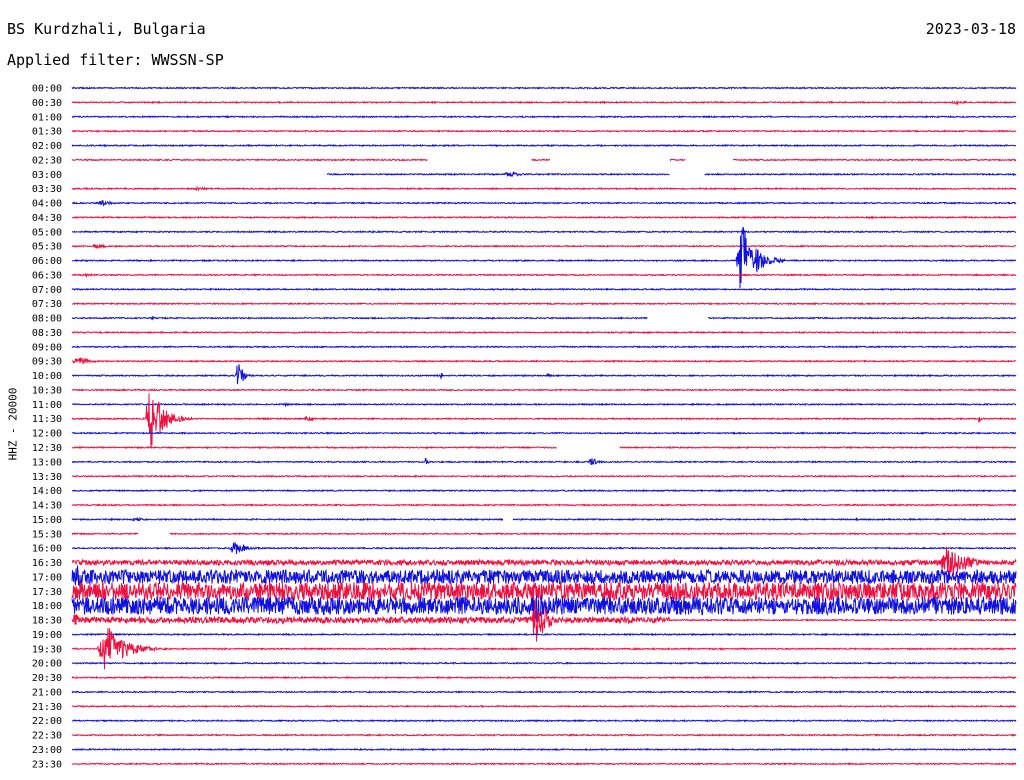 This screenshot has width=1024, height=780. Describe the element at coordinates (47, 592) in the screenshot. I see `row-time-label: 17:30` at that location.